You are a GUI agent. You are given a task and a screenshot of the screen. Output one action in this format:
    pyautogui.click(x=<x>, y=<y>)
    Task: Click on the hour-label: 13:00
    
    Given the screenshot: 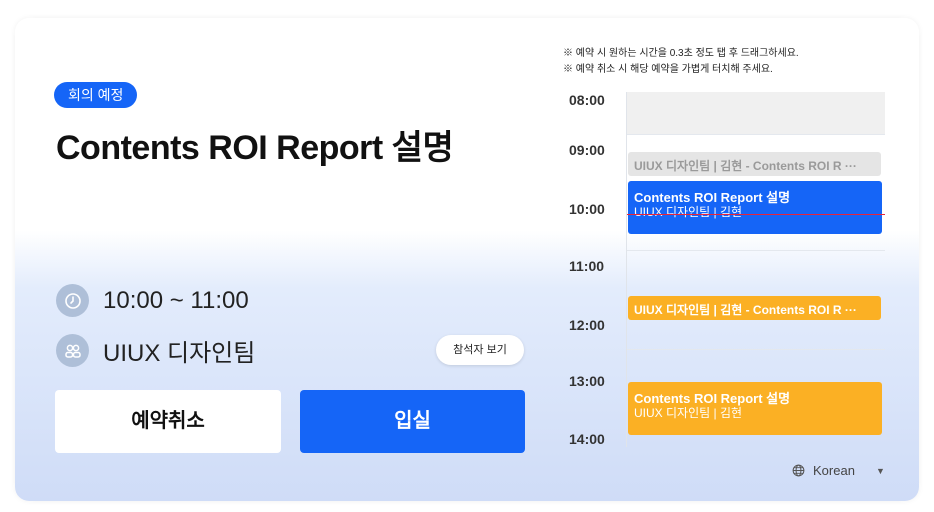 What is the action you would take?
    pyautogui.click(x=587, y=381)
    